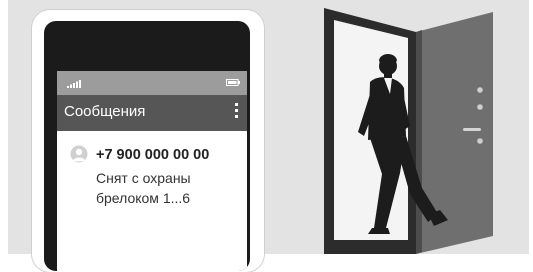  Describe the element at coordinates (472, 129) in the screenshot. I see `door-handle` at that location.